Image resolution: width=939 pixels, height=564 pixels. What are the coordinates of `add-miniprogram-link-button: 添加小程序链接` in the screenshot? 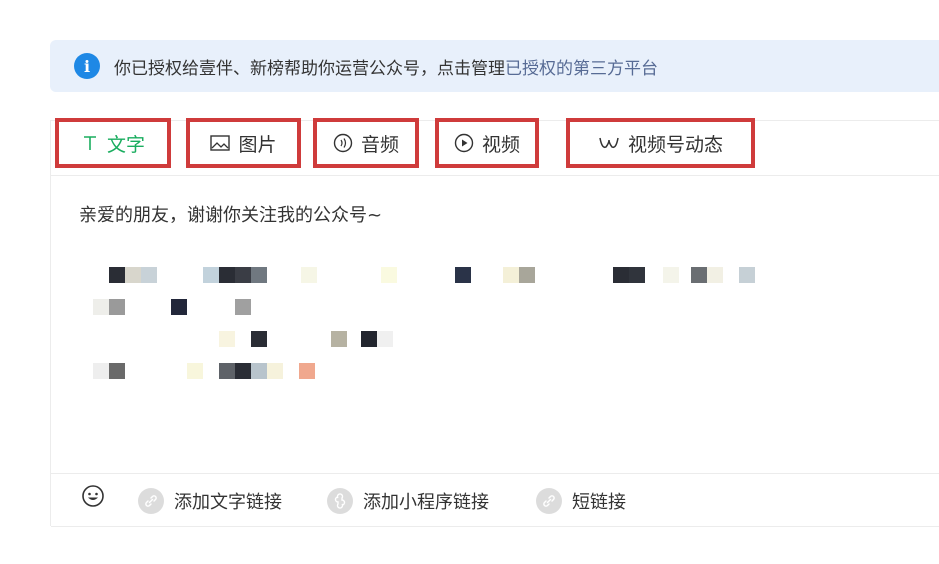 It's located at (408, 501).